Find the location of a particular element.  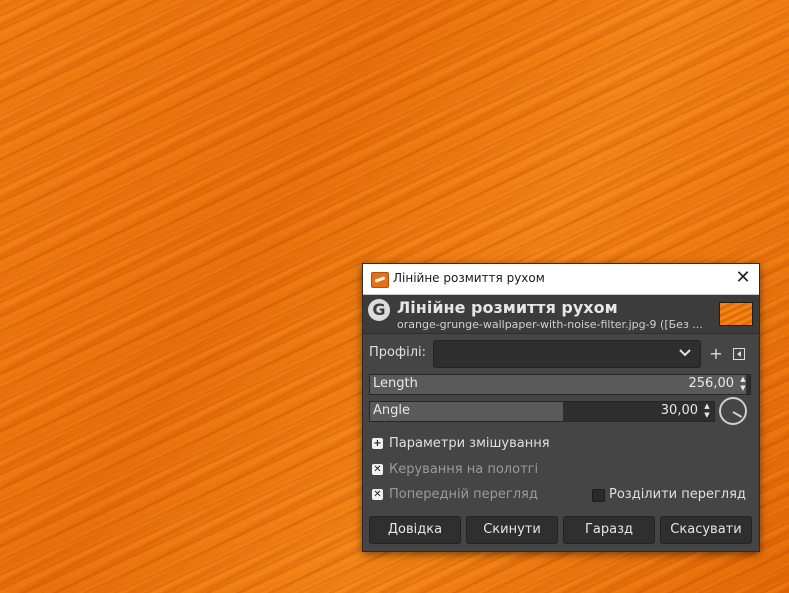

image-thumbnail is located at coordinates (736, 314).